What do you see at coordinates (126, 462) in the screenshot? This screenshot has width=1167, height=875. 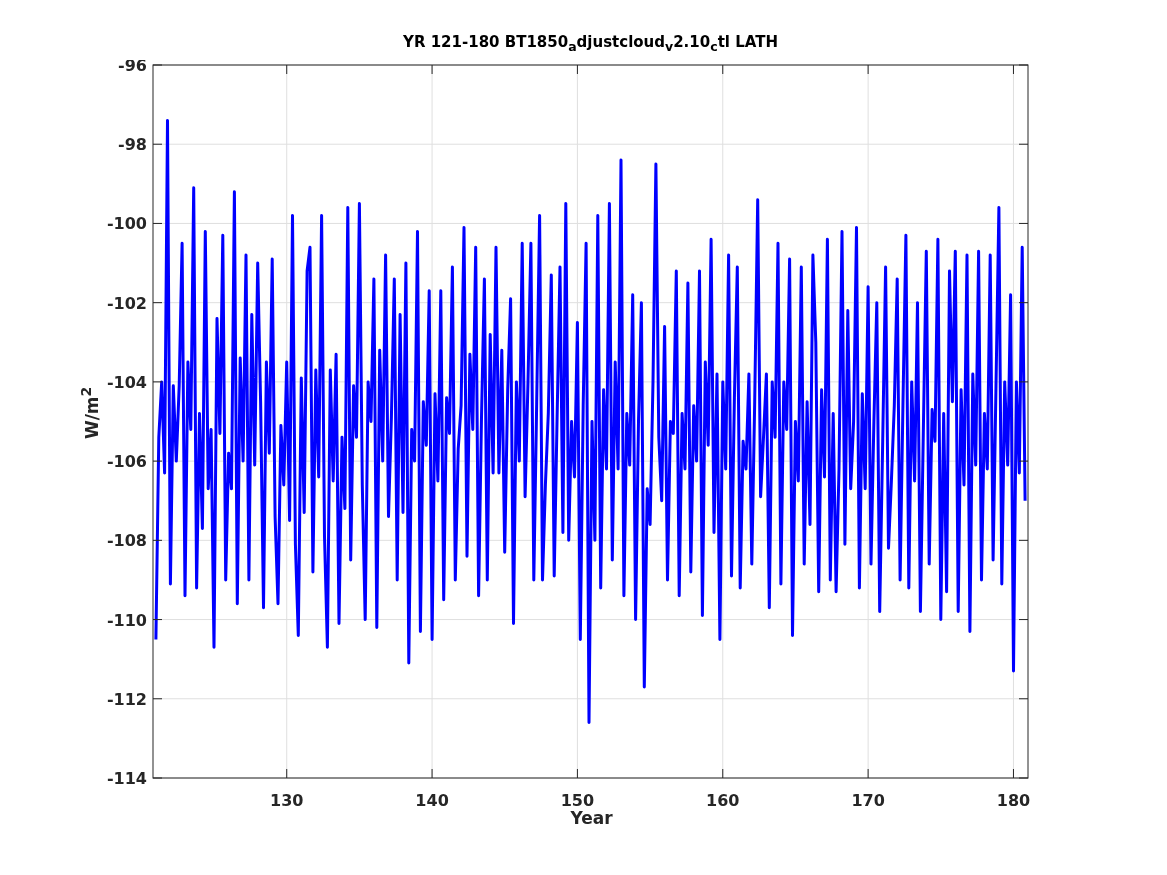 I see `y-tick-label: -106` at bounding box center [126, 462].